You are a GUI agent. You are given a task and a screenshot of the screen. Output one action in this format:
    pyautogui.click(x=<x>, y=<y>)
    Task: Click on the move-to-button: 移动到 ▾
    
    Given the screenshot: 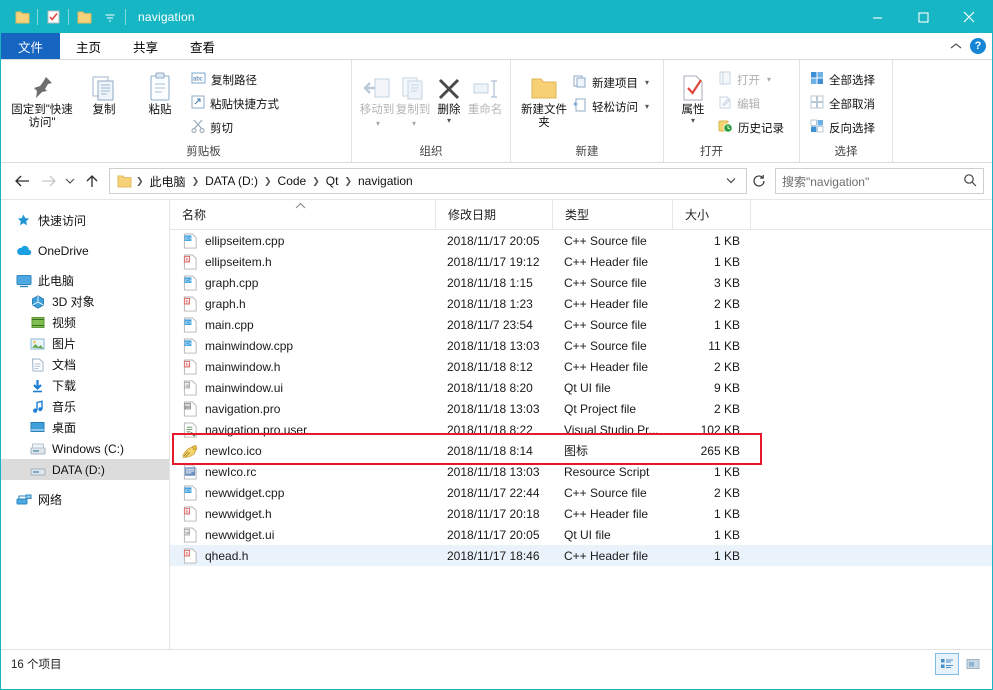 What is the action you would take?
    pyautogui.click(x=377, y=97)
    